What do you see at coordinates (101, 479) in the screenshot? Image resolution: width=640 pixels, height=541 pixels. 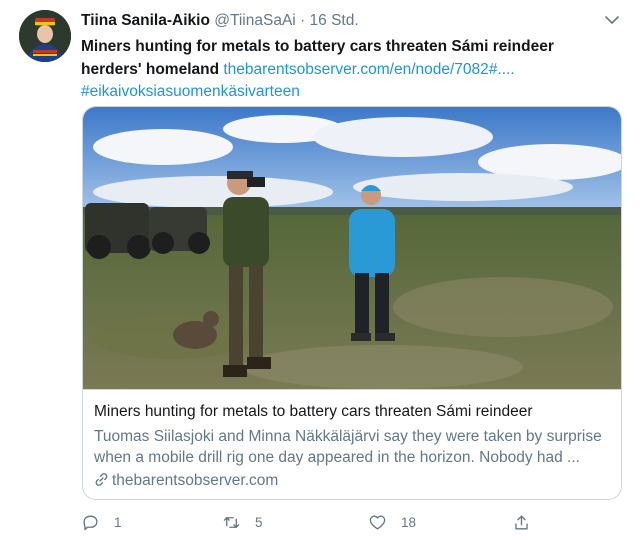 I see `link-icon` at bounding box center [101, 479].